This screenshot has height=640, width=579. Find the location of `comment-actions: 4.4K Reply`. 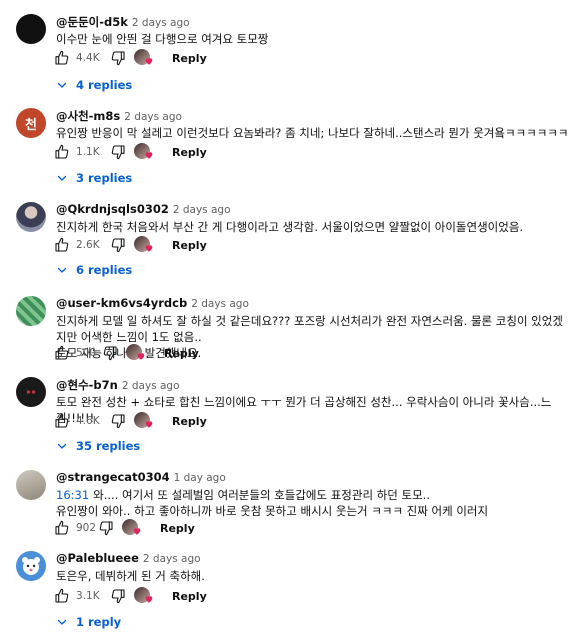

comment-actions: 4.4K Reply is located at coordinates (130, 58).